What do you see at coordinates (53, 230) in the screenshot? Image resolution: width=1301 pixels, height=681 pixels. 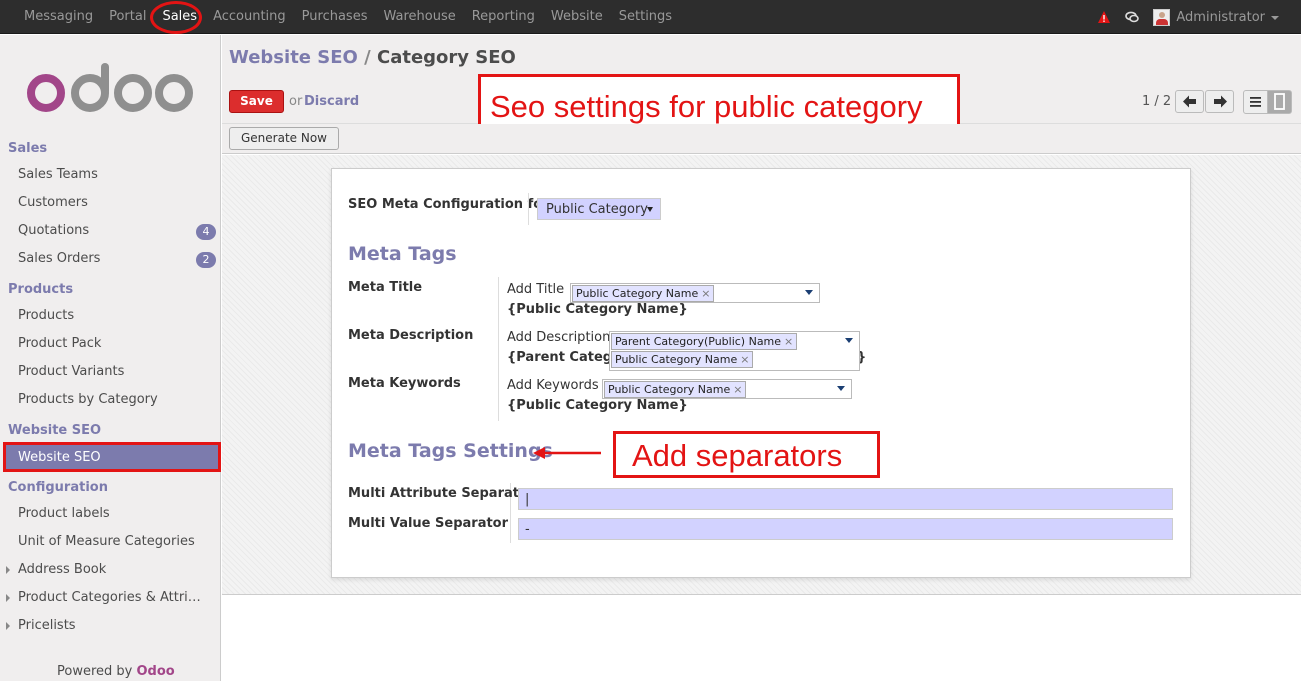 I see `sidebar-item-quotations: Quotations` at bounding box center [53, 230].